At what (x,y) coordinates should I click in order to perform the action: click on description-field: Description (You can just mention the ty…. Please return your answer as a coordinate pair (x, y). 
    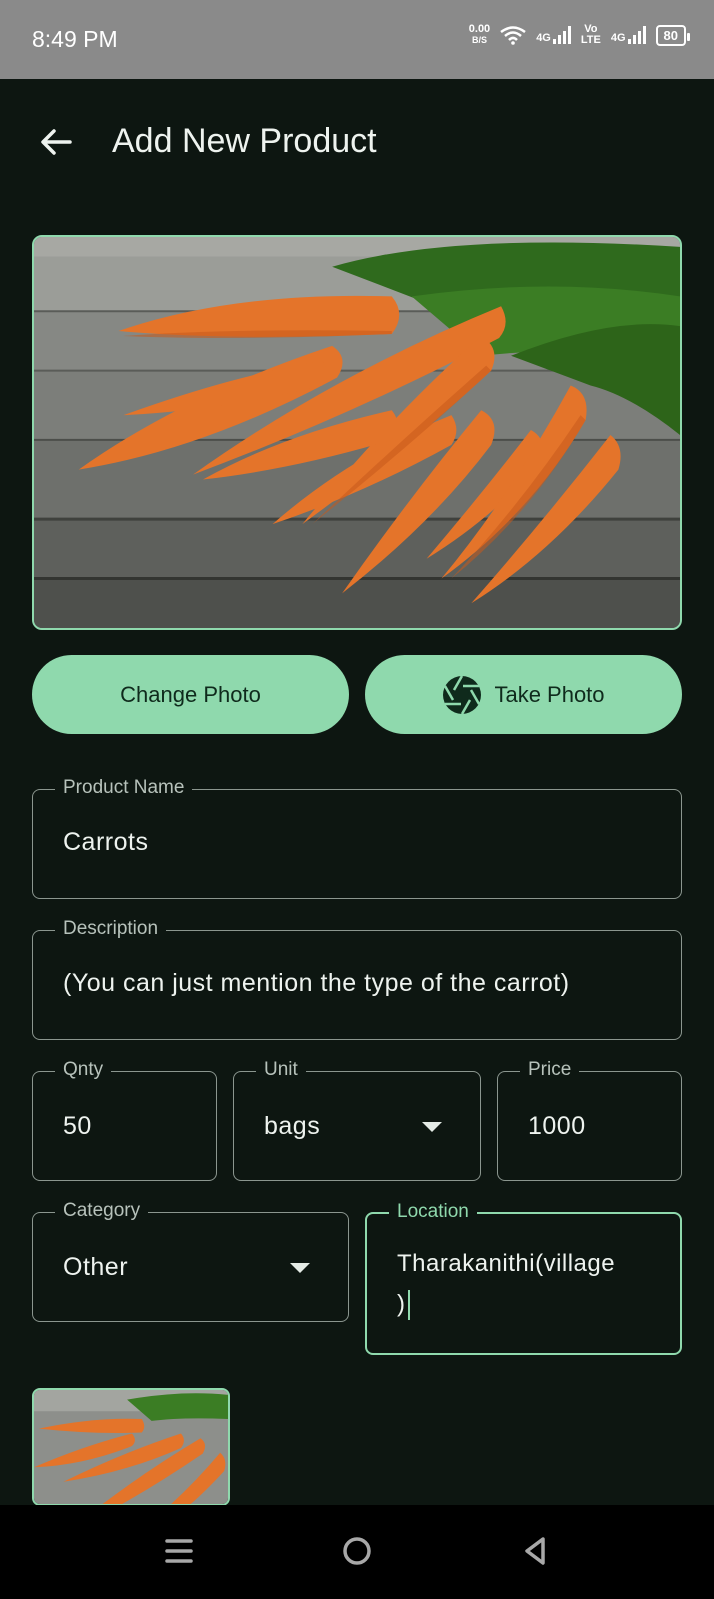
    Looking at the image, I should click on (357, 979).